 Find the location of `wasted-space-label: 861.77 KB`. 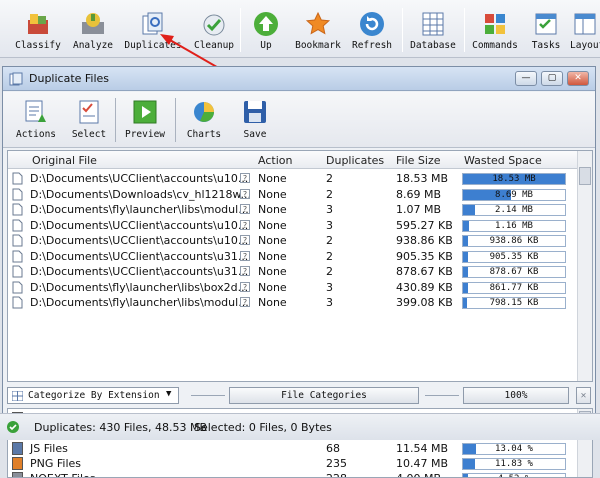

wasted-space-label: 861.77 KB is located at coordinates (514, 288).